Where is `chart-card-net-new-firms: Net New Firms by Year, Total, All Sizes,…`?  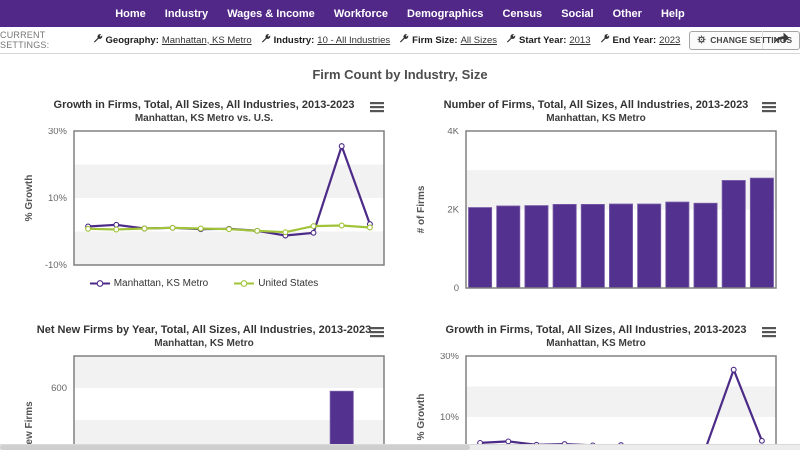 chart-card-net-new-firms: Net New Firms by Year, Total, All Sizes,… is located at coordinates (204, 383).